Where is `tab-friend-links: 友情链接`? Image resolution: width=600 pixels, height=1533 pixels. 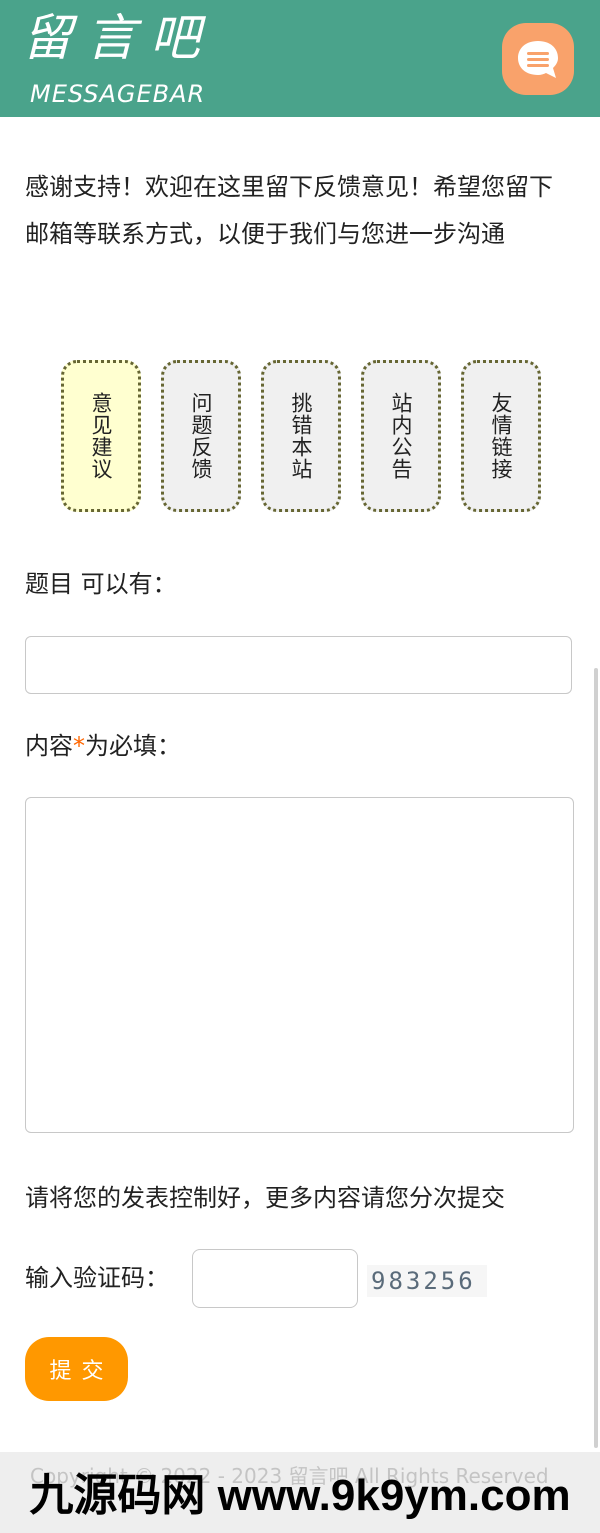 tab-friend-links: 友情链接 is located at coordinates (501, 436).